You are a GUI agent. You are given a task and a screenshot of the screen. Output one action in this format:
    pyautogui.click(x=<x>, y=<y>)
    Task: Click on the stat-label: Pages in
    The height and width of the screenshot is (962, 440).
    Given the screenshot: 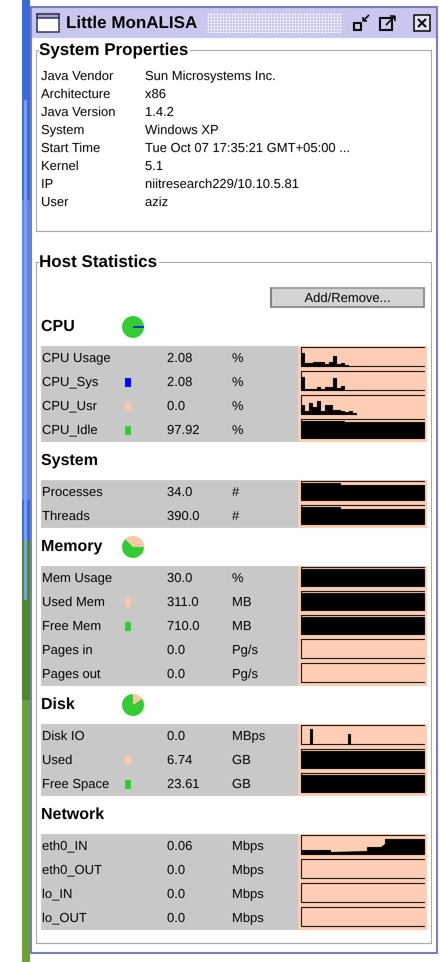 What is the action you would take?
    pyautogui.click(x=68, y=650)
    